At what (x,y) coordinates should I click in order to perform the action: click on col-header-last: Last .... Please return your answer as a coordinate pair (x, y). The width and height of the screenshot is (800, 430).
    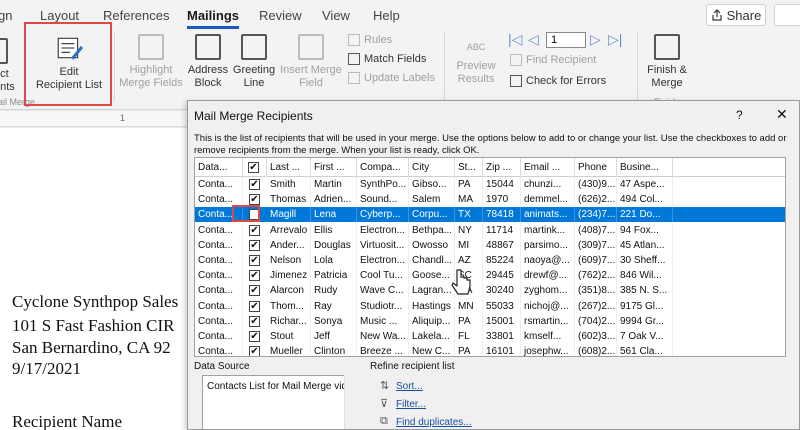
    Looking at the image, I should click on (289, 167).